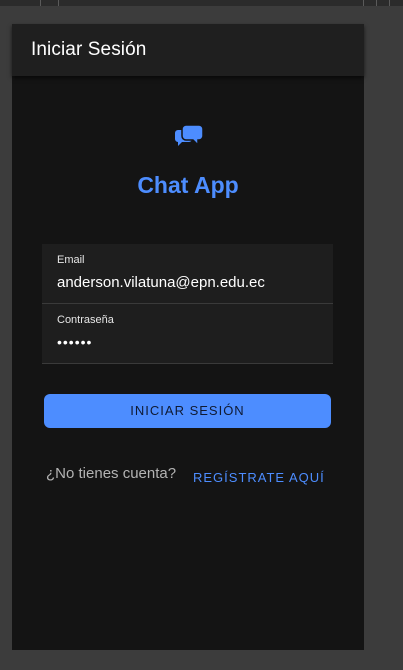 This screenshot has height=670, width=403. I want to click on app-name: Chat App, so click(188, 185).